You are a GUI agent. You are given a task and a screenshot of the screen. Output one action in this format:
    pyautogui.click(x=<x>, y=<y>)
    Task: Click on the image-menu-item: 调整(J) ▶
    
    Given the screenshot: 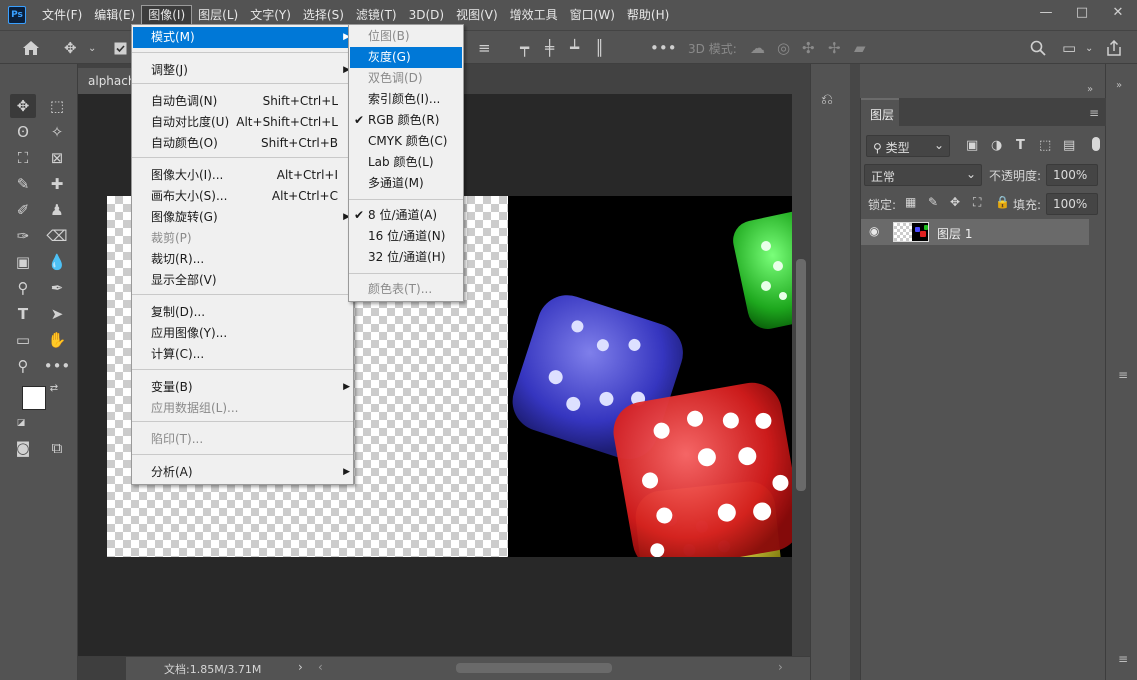 What is the action you would take?
    pyautogui.click(x=243, y=70)
    